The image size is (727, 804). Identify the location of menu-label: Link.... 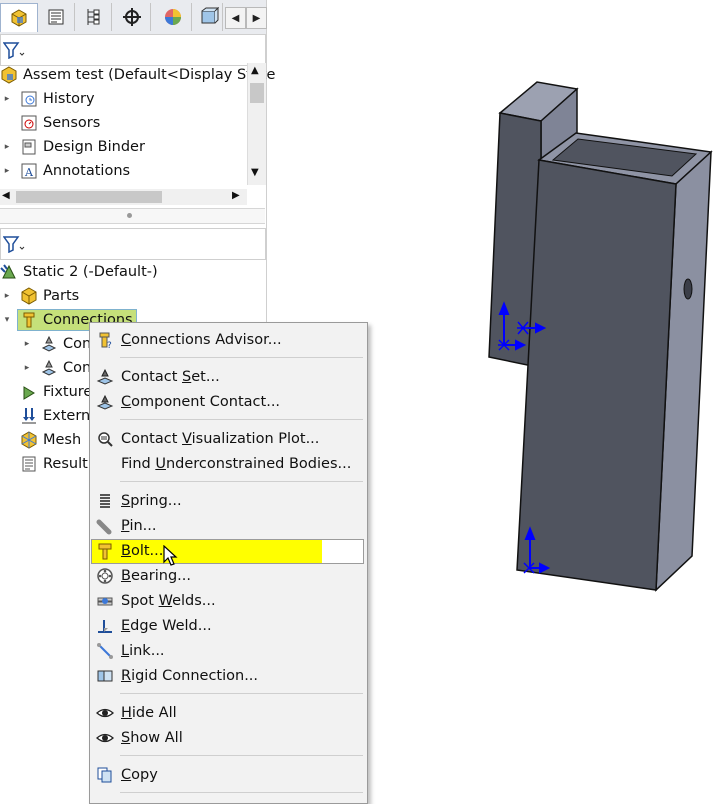
(143, 650).